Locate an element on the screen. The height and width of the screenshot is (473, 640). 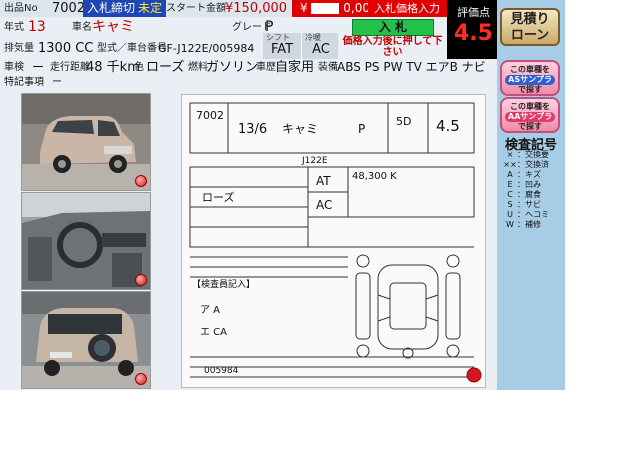
displacement-label: 排気量 is located at coordinates (19, 48).